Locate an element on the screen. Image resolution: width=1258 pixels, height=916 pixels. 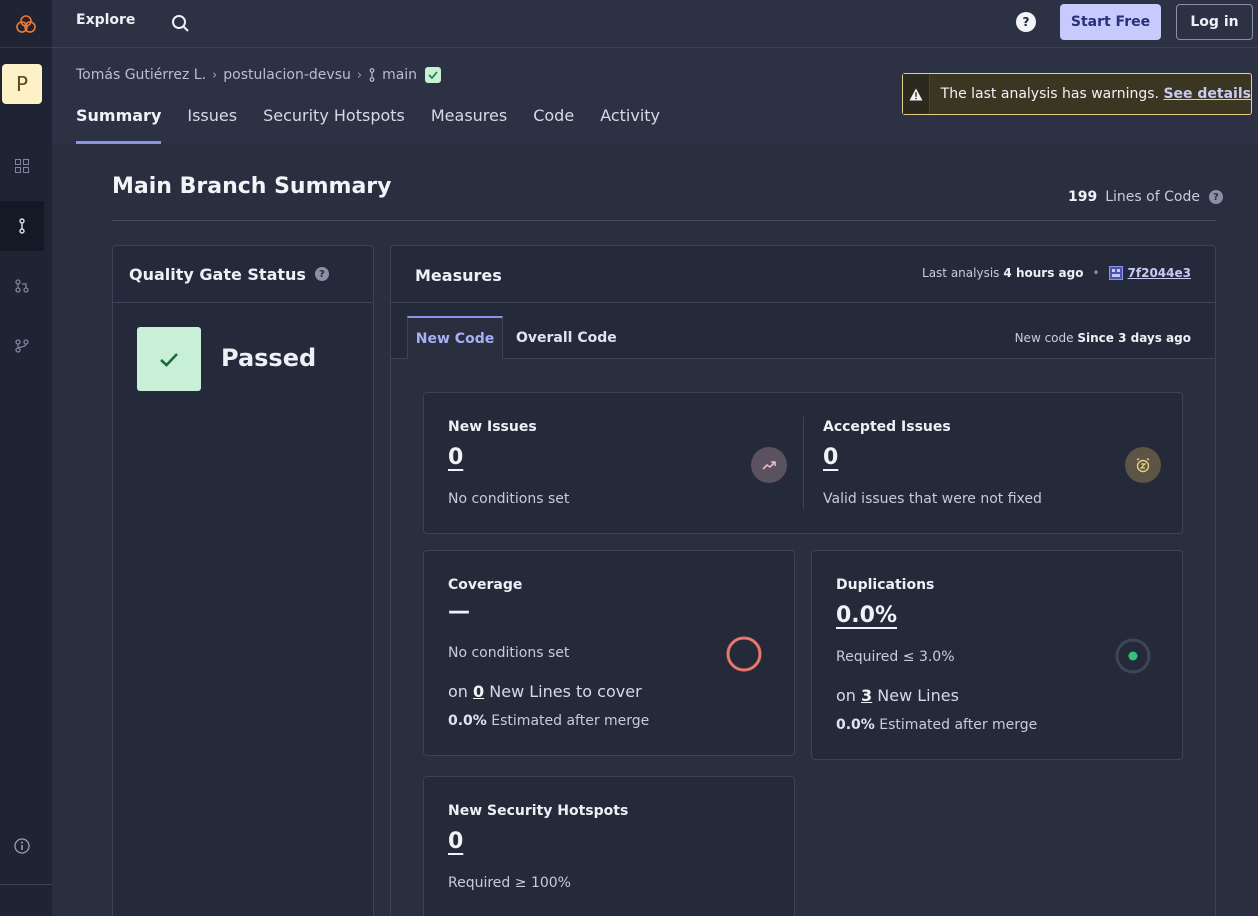
divider is located at coordinates (664, 220).